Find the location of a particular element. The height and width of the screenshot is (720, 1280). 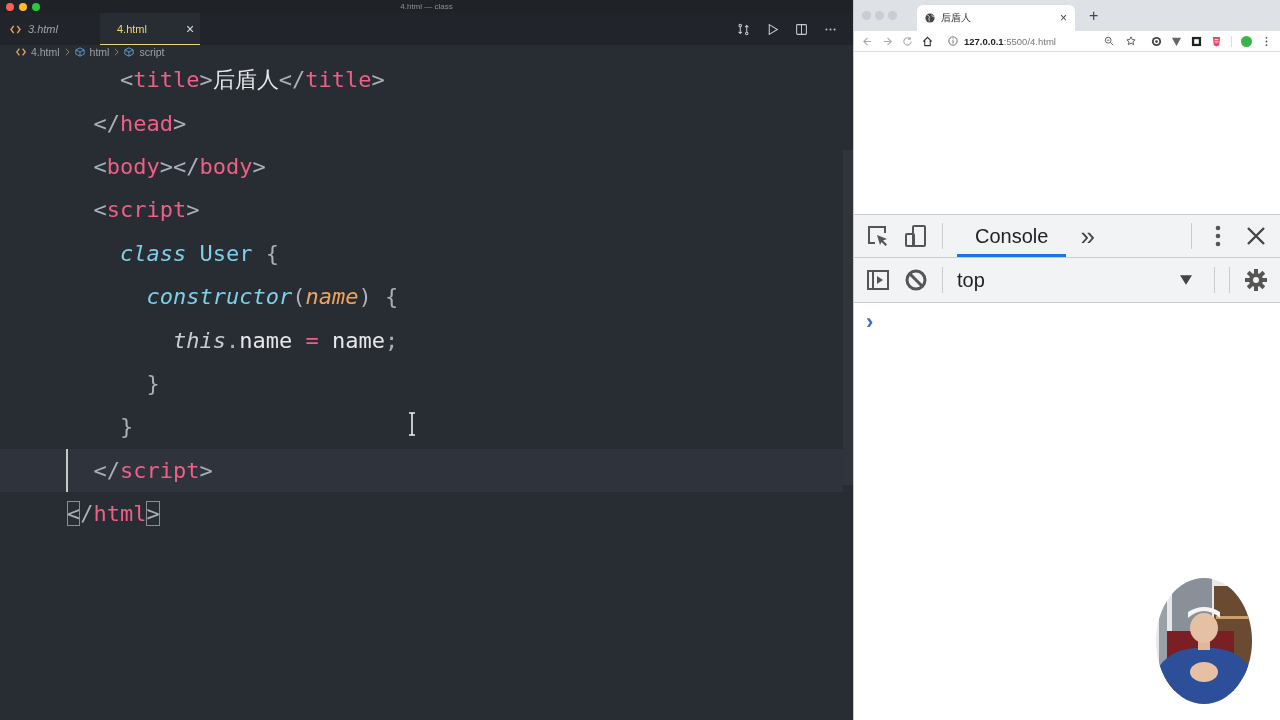

code-line: <title>后盾人</title> is located at coordinates (252, 79).